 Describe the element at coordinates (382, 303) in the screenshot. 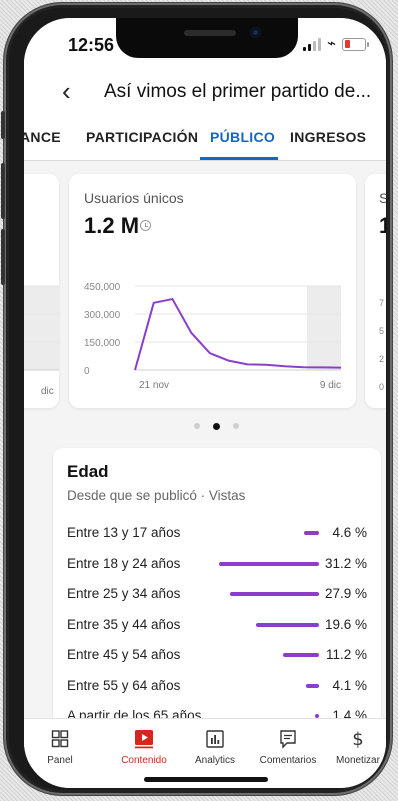

I see `next-card-tick: 7` at that location.